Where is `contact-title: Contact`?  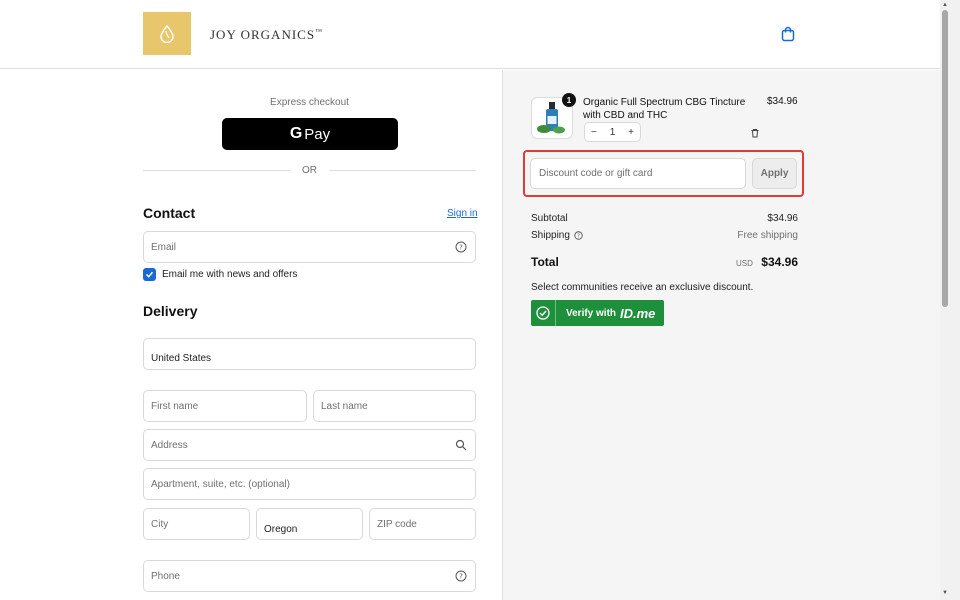 contact-title: Contact is located at coordinates (169, 213).